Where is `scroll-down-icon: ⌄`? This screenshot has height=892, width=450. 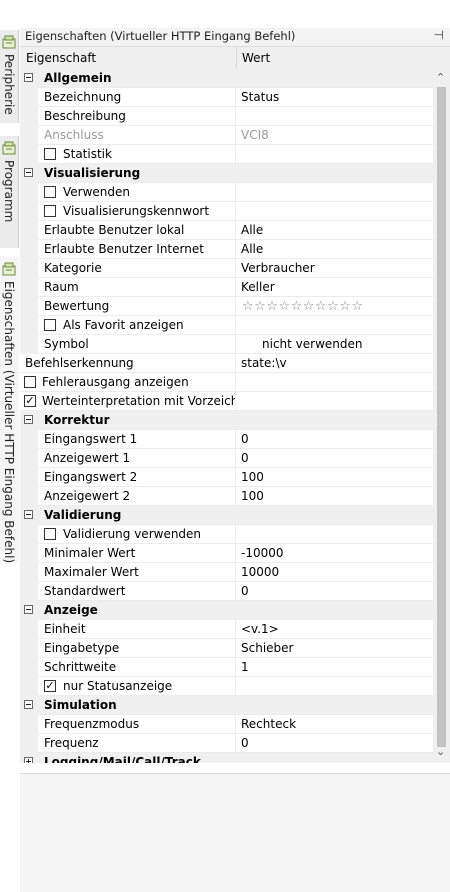
scroll-down-icon: ⌄ is located at coordinates (440, 751).